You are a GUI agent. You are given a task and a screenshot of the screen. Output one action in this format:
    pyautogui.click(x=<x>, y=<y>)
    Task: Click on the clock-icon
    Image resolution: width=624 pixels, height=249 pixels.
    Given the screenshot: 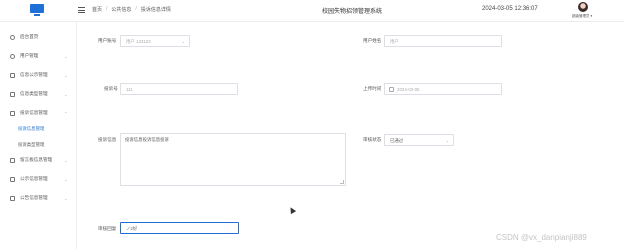 What is the action you would take?
    pyautogui.click(x=12, y=37)
    